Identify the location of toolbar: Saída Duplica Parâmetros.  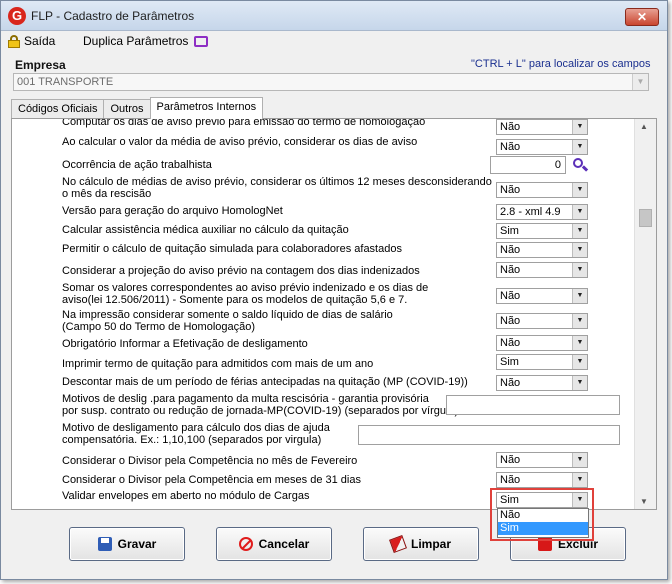
(334, 42).